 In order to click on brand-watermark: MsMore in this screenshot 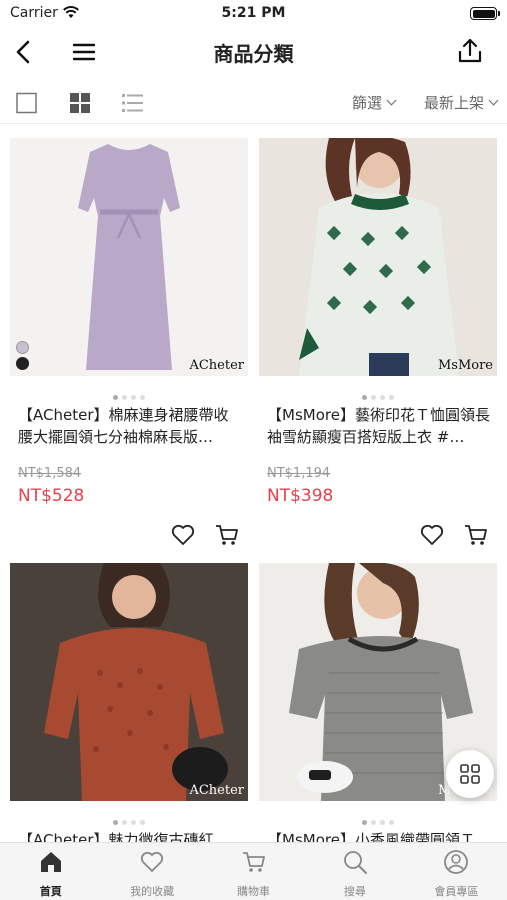, I will do `click(465, 365)`.